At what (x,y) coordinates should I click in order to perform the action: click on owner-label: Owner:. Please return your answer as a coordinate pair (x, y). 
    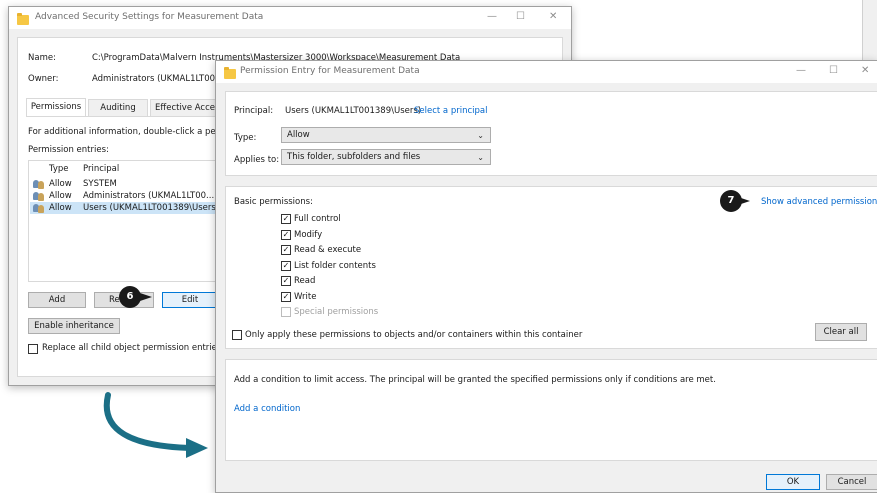
    Looking at the image, I should click on (43, 79).